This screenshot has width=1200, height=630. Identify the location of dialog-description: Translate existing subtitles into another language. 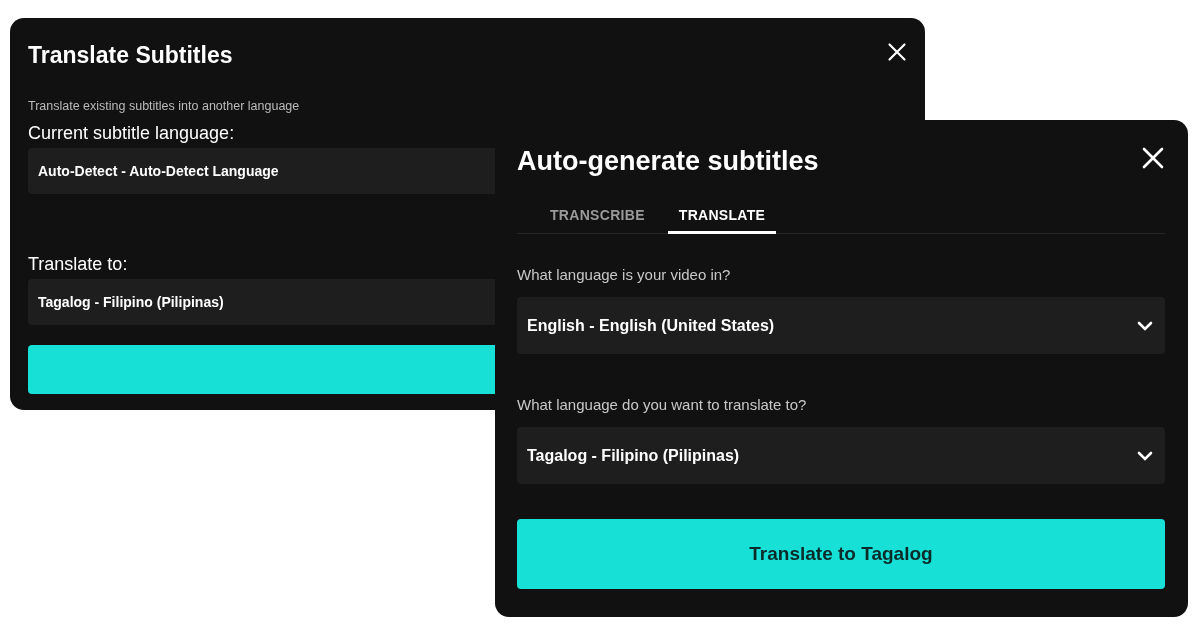
(164, 106).